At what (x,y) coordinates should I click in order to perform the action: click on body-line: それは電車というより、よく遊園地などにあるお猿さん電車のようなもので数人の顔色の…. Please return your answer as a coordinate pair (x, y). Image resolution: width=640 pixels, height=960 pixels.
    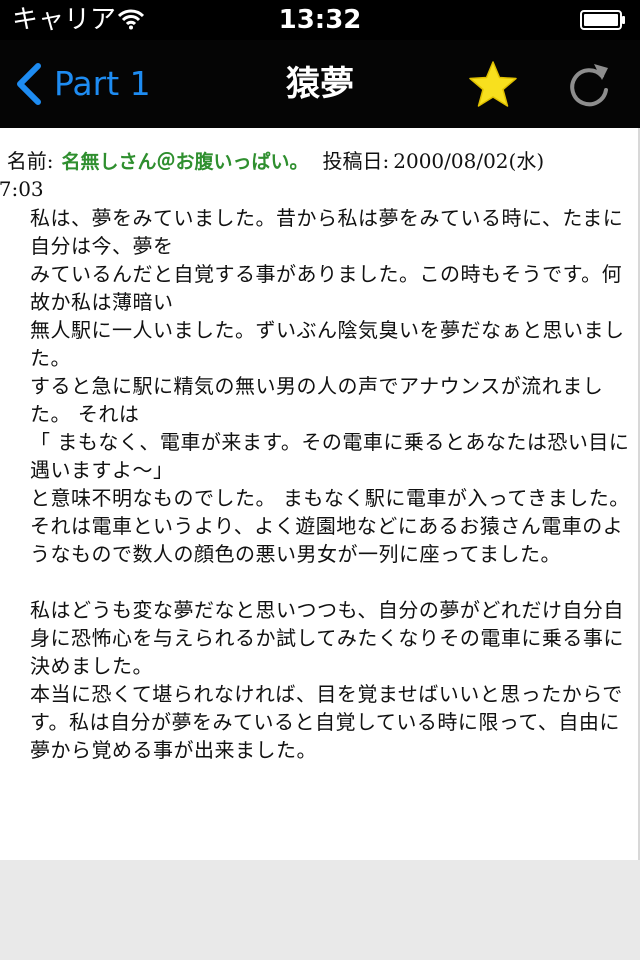
    Looking at the image, I should click on (327, 540).